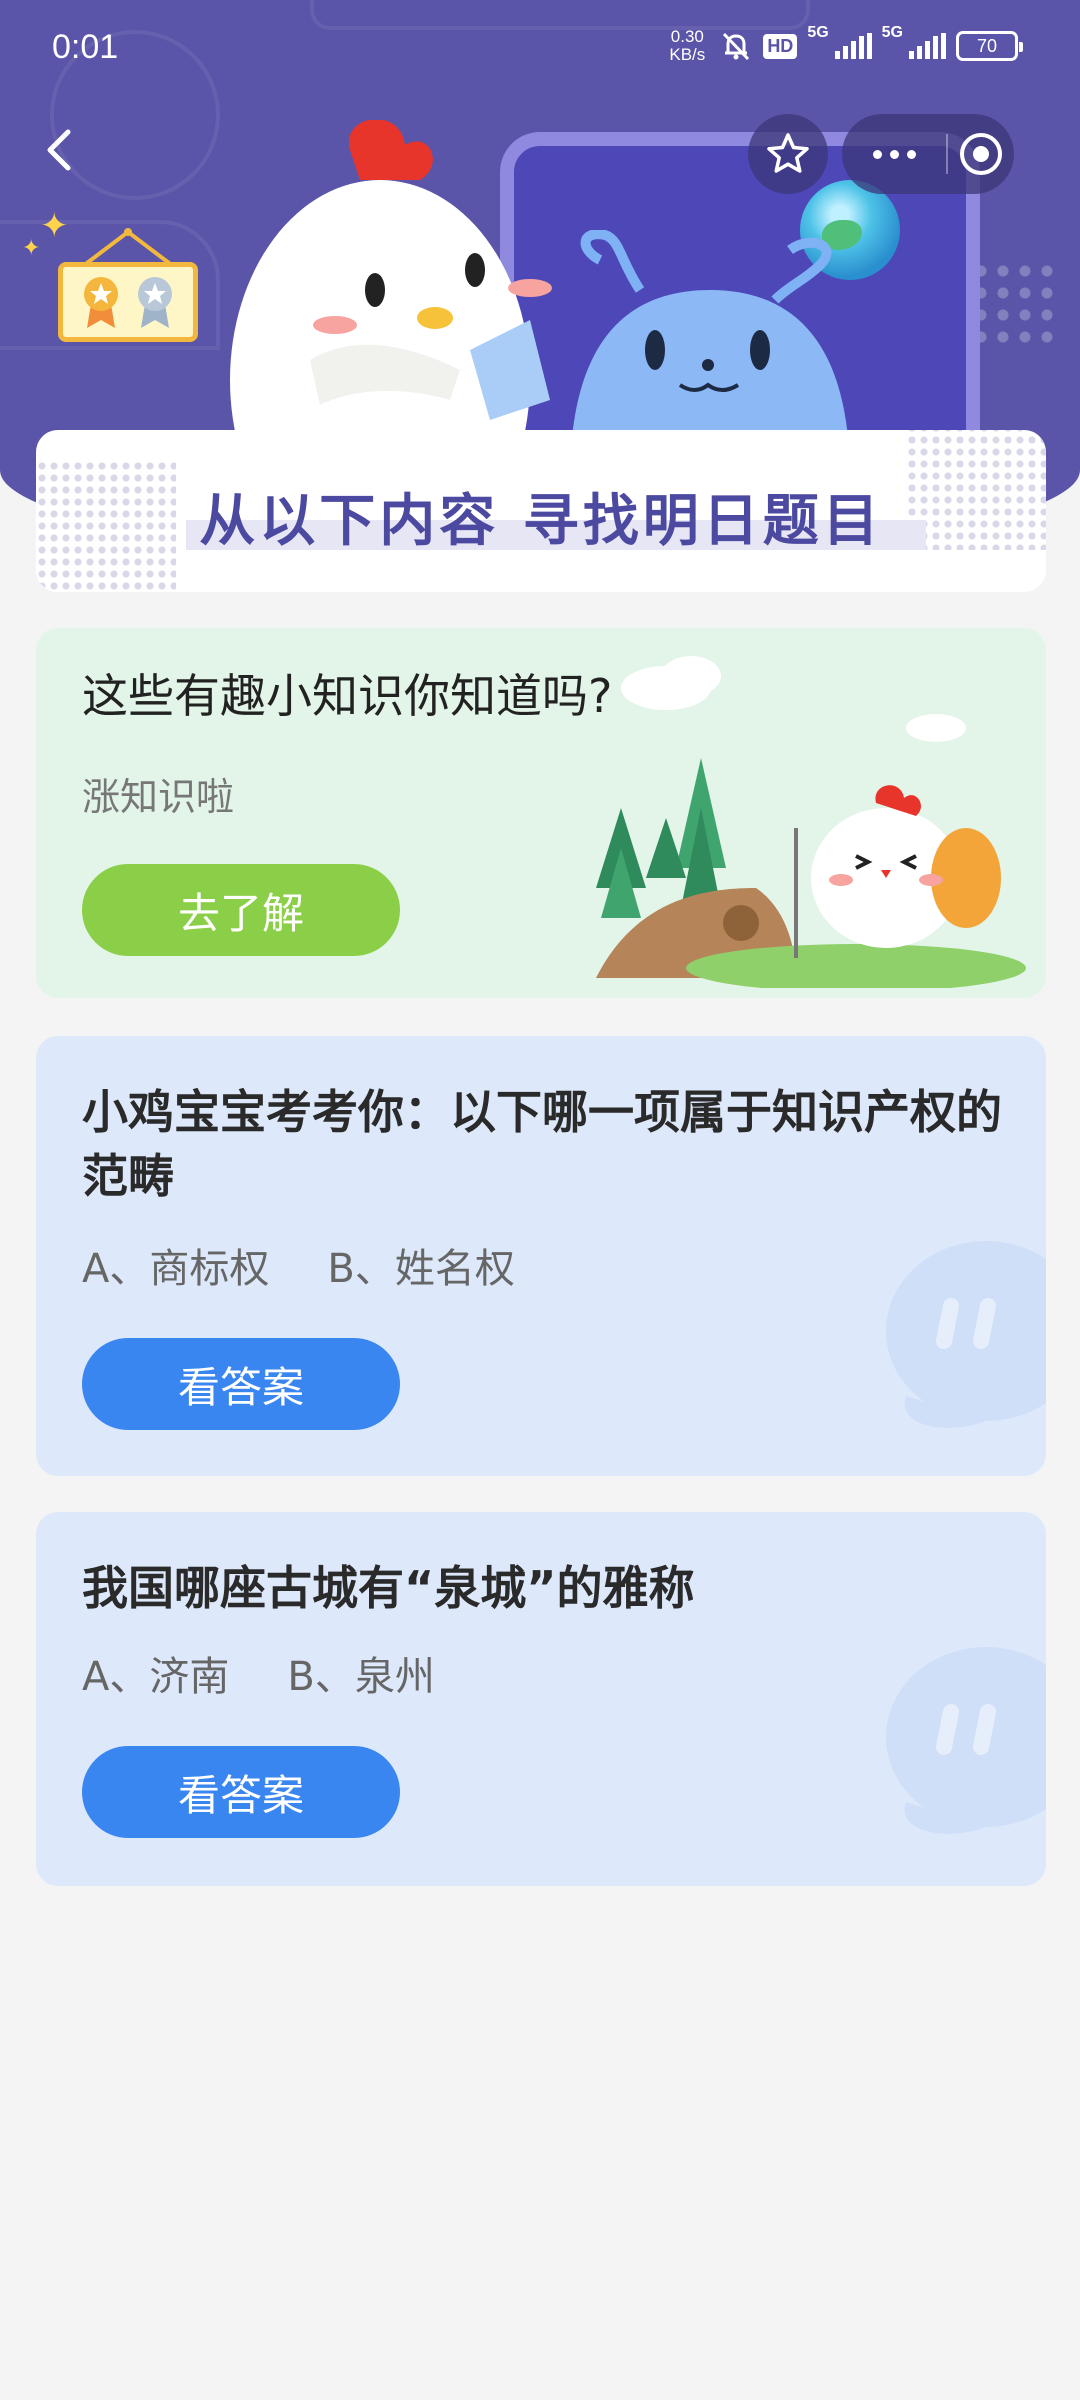 The image size is (1080, 2400). I want to click on network-speed: 0.30 KB/s, so click(687, 46).